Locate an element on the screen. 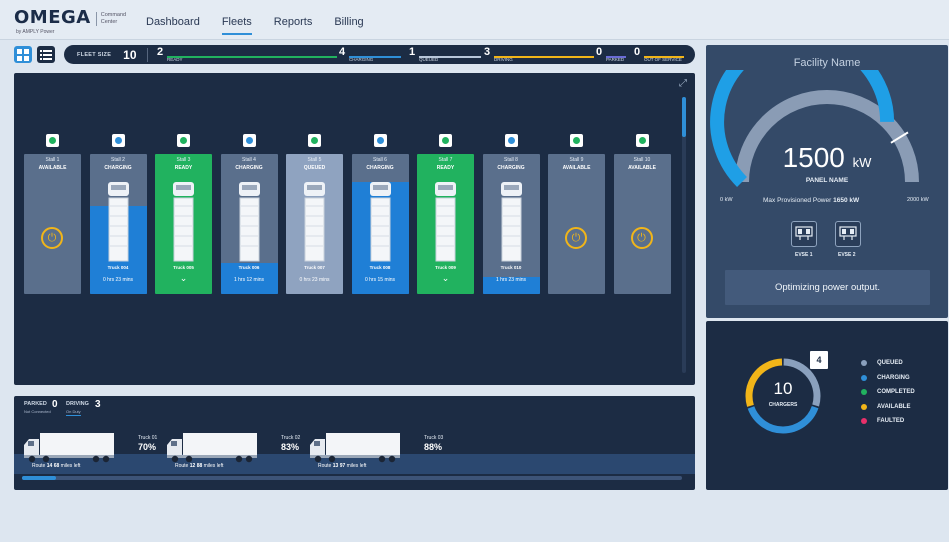 Image resolution: width=949 pixels, height=542 pixels. miles-left: 97 is located at coordinates (342, 466).